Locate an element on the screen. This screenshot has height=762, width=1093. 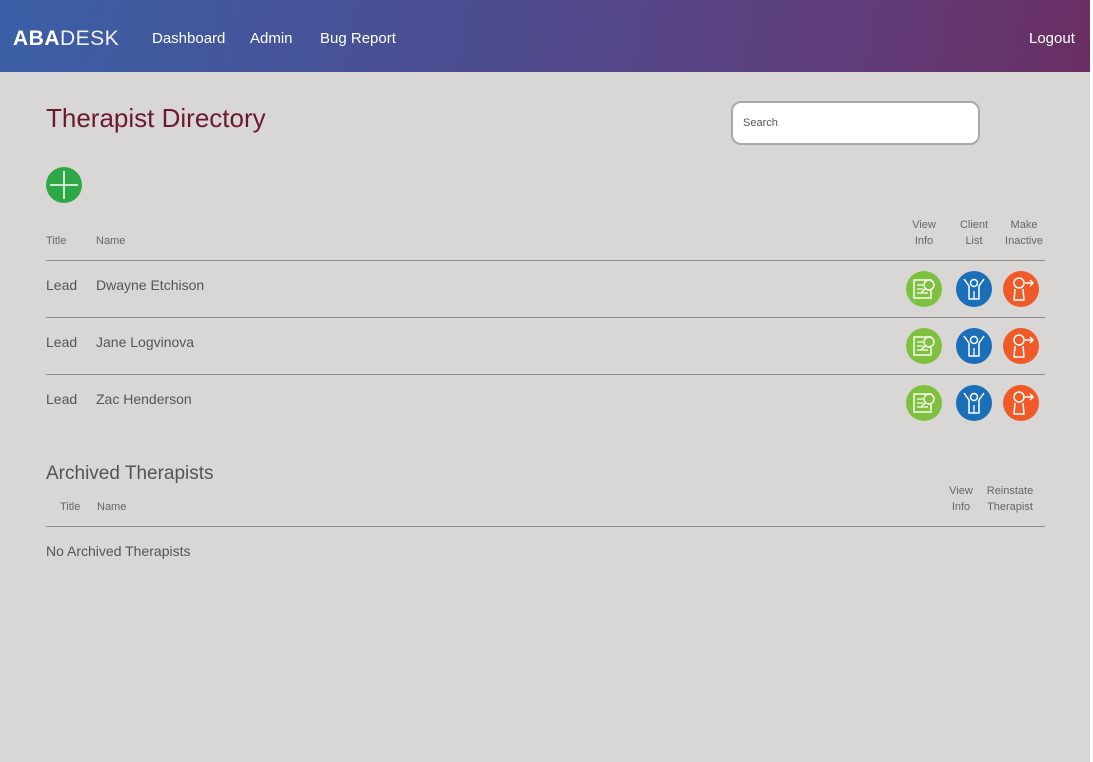
row-name: Jane Logvinova is located at coordinates (145, 342).